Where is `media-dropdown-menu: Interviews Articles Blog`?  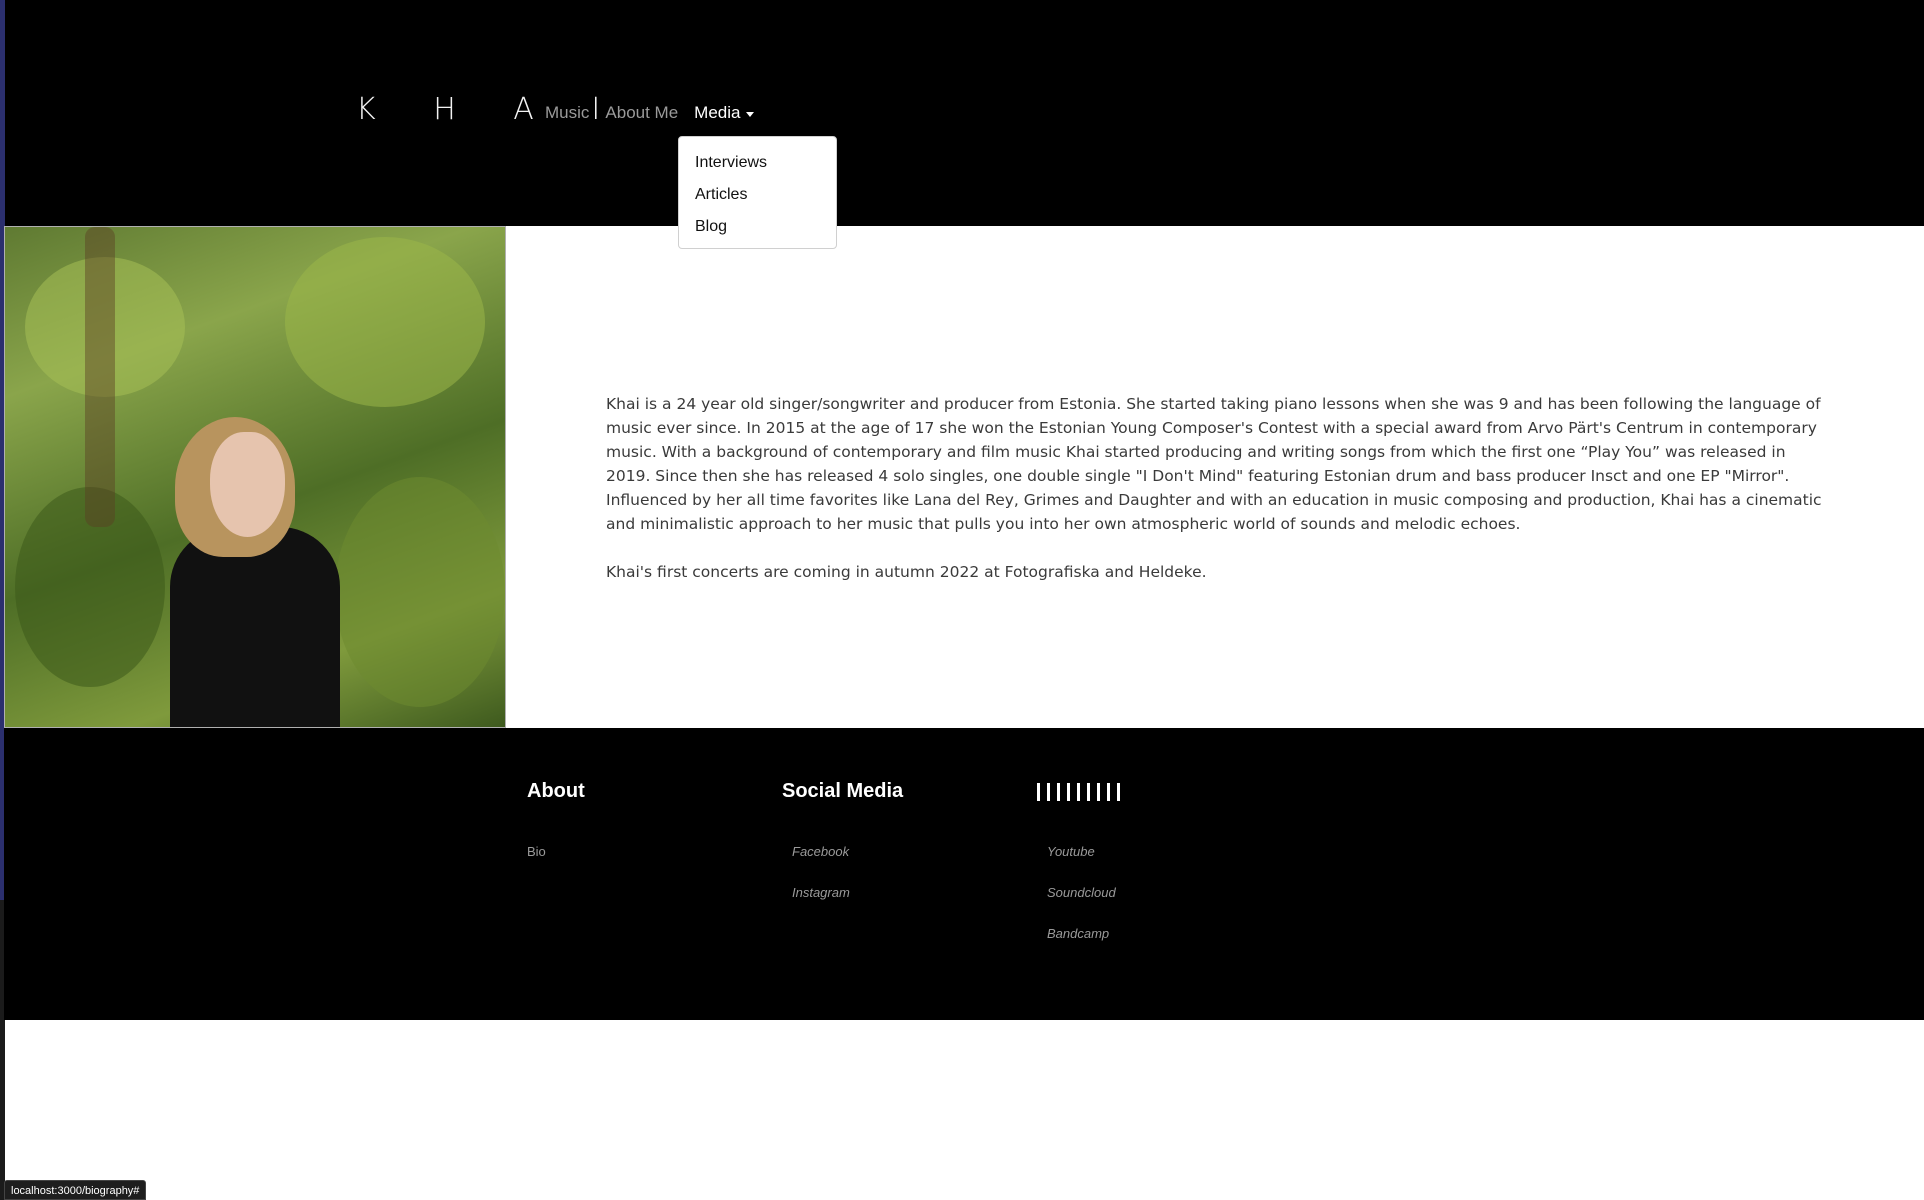
media-dropdown-menu: Interviews Articles Blog is located at coordinates (757, 192).